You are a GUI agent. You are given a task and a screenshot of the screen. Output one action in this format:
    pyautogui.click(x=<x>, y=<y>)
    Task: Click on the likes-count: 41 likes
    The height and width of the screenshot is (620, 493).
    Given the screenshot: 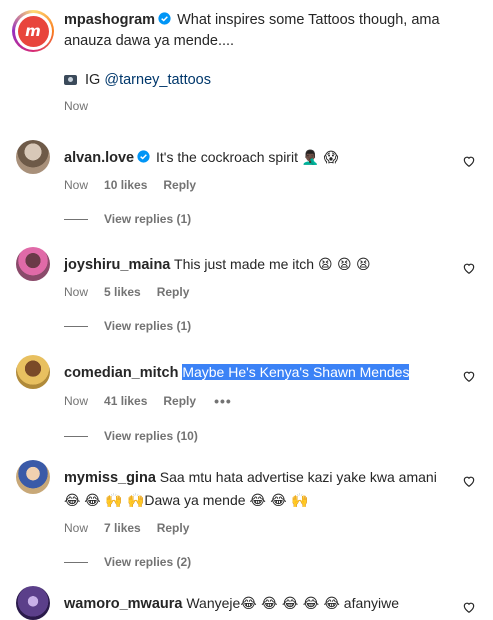 What is the action you would take?
    pyautogui.click(x=125, y=401)
    